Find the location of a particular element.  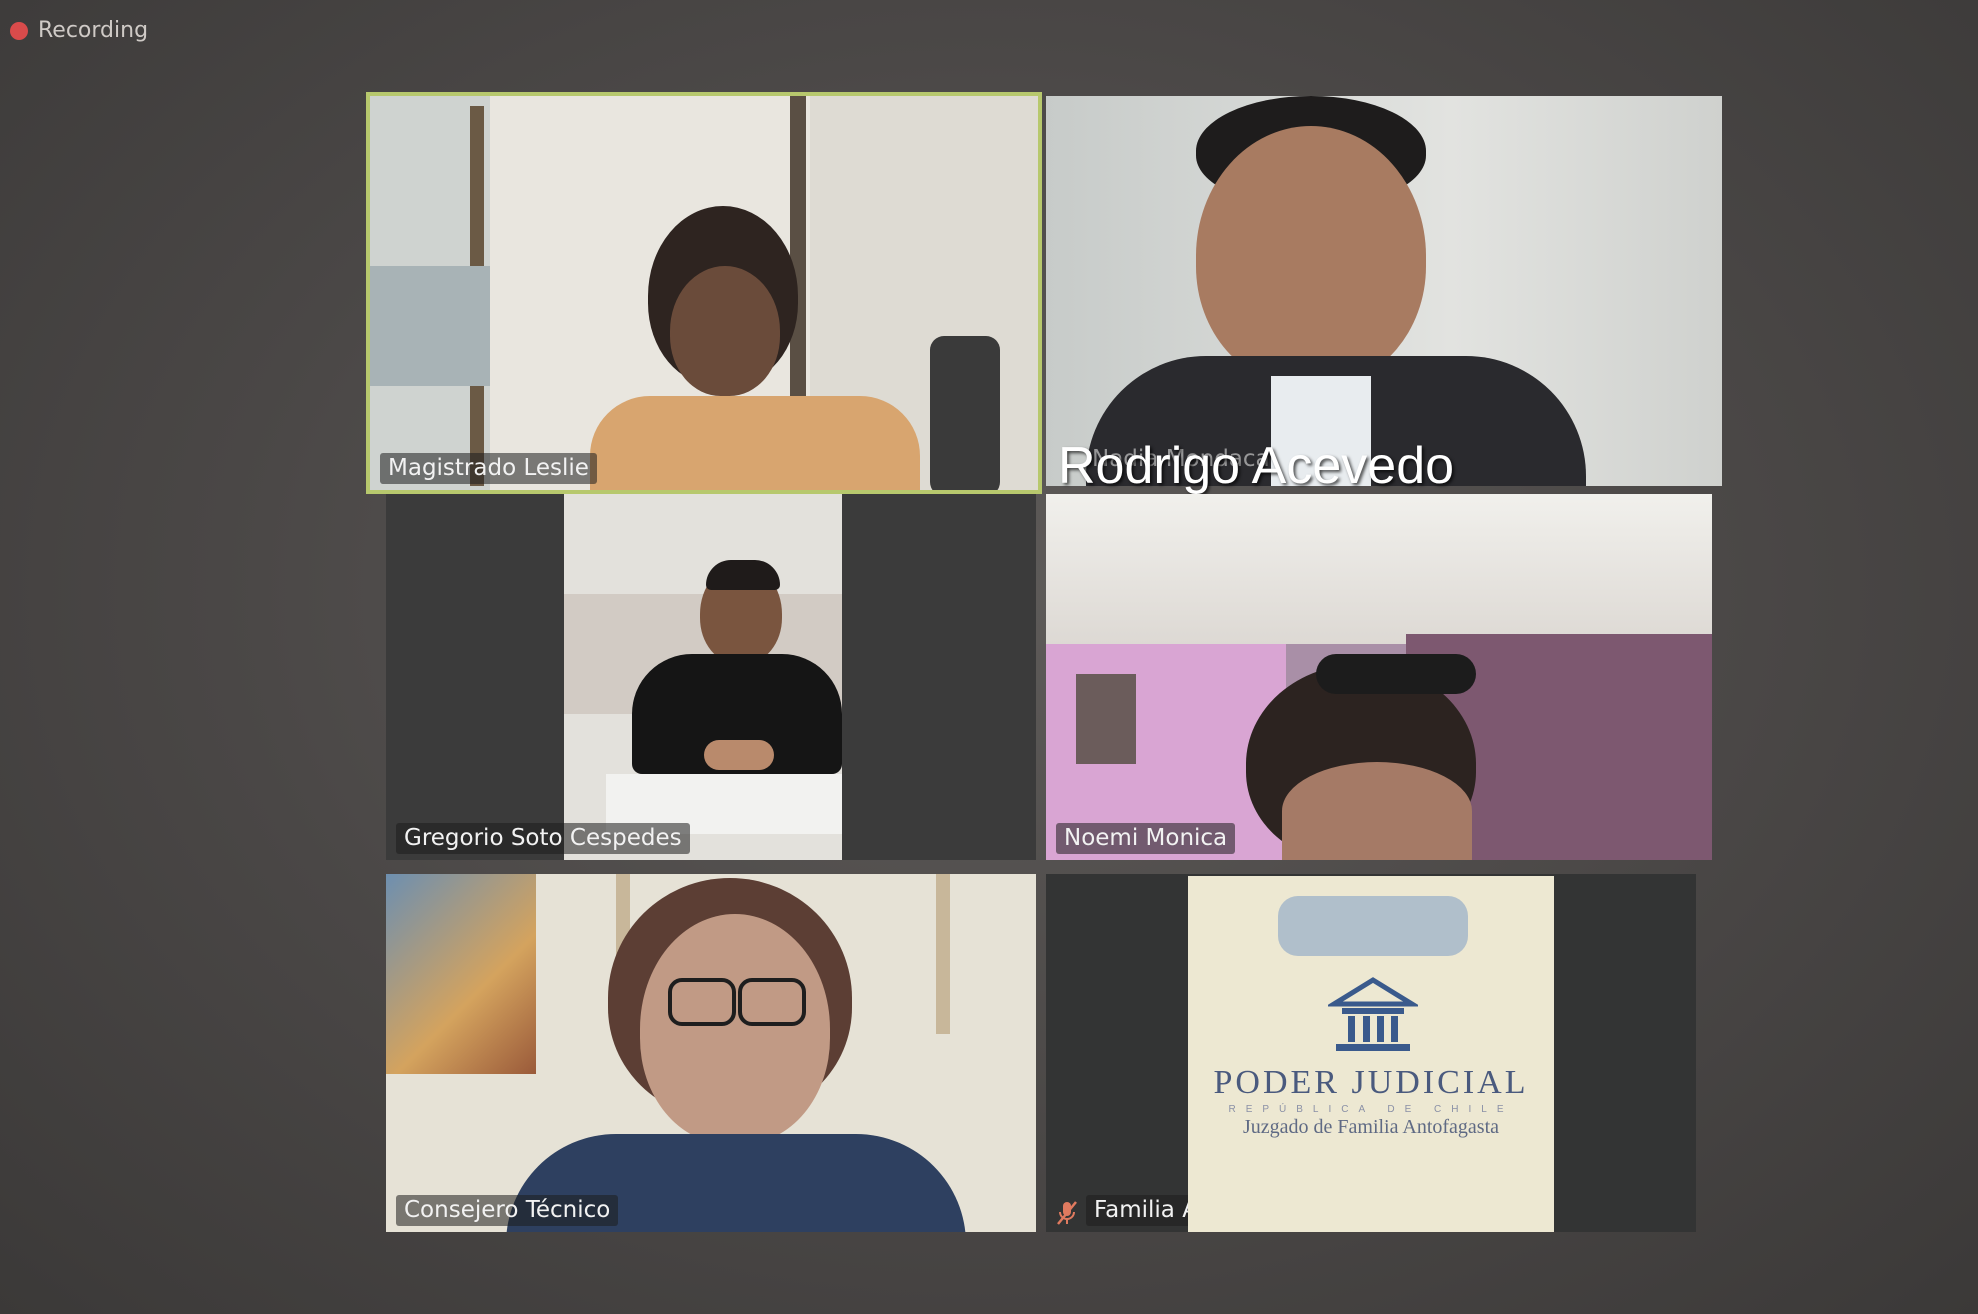

courthouse-logo-icon is located at coordinates (1373, 1014).